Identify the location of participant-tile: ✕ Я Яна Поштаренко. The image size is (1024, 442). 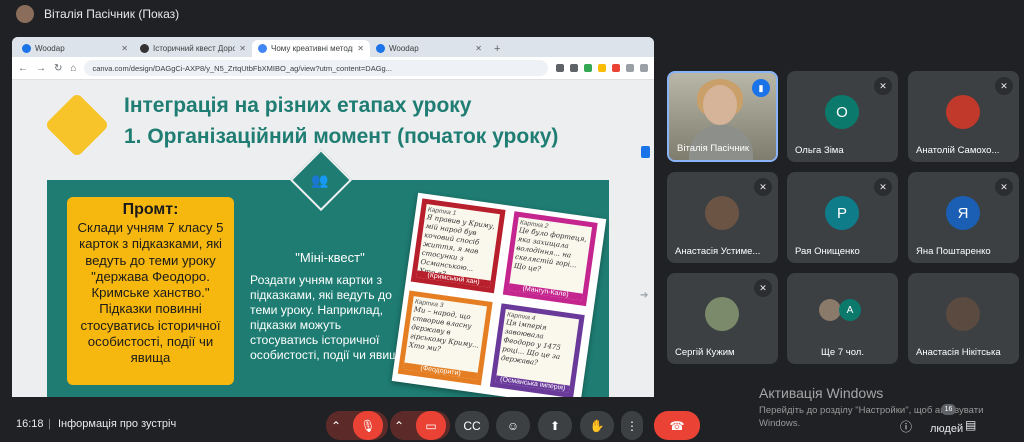
(963, 217).